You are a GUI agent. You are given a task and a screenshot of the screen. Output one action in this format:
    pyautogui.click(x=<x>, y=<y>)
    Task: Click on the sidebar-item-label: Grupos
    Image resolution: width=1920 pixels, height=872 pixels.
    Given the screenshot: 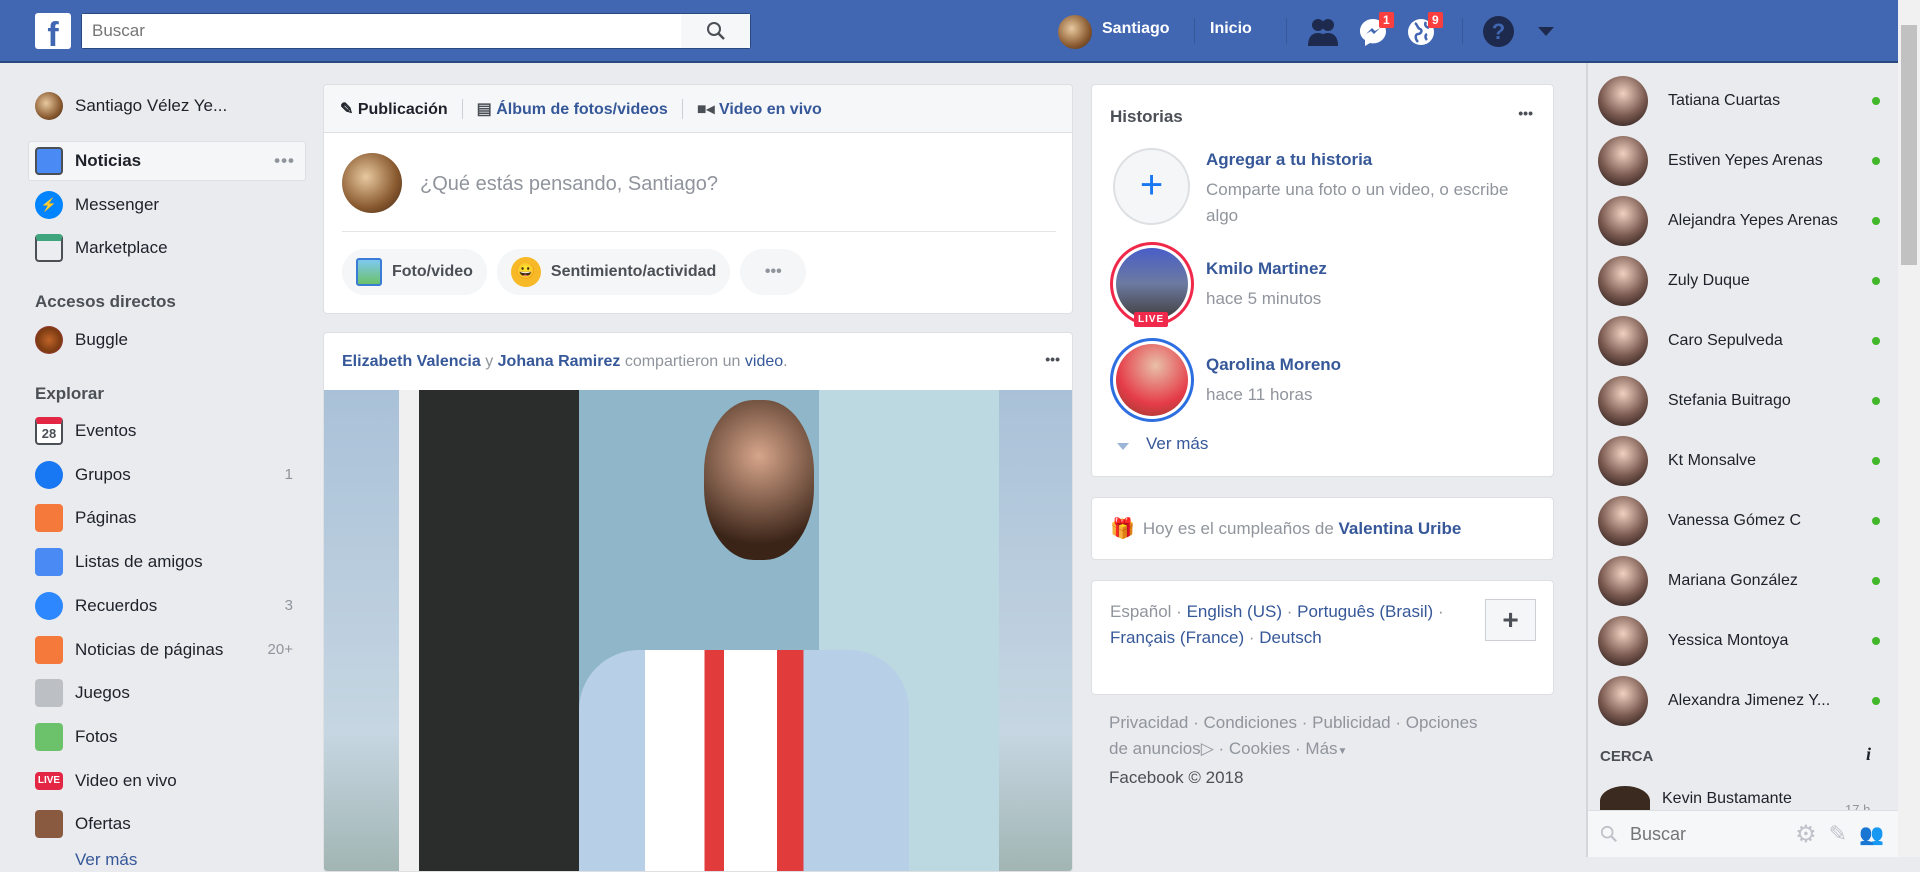 What is the action you would take?
    pyautogui.click(x=103, y=474)
    